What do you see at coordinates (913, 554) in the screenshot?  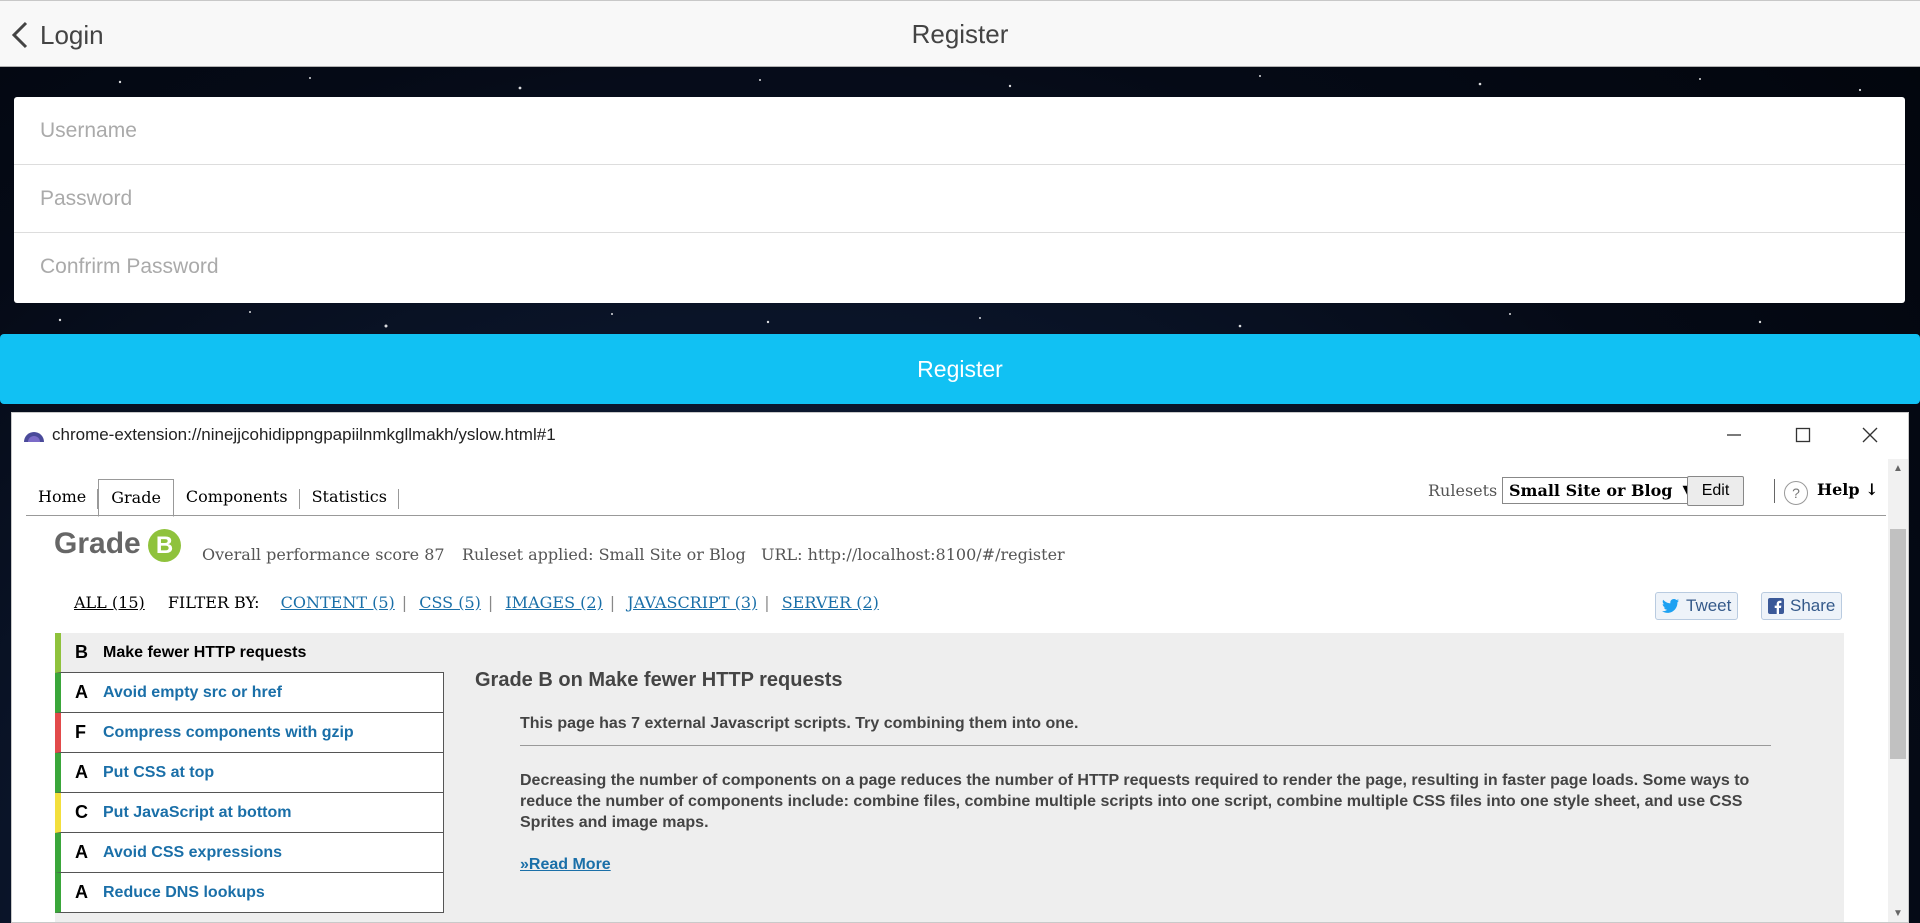 I see `page-url: URL: http://localhost:8100/#/register` at bounding box center [913, 554].